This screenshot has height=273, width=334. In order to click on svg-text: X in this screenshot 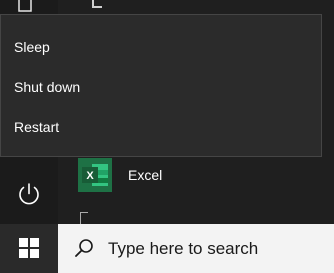, I will do `click(90, 176)`.